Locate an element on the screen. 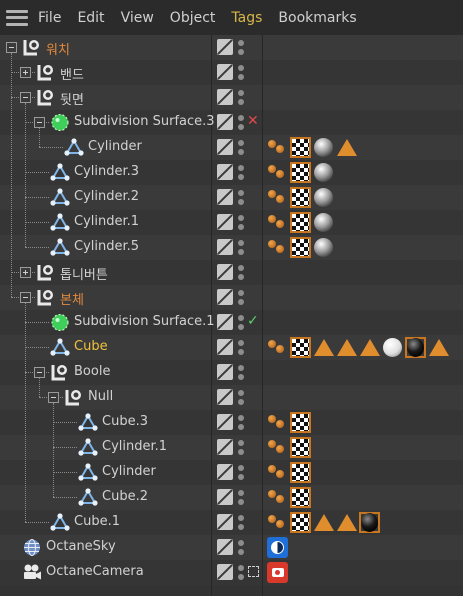  object-row: Cylinder is located at coordinates (231, 147).